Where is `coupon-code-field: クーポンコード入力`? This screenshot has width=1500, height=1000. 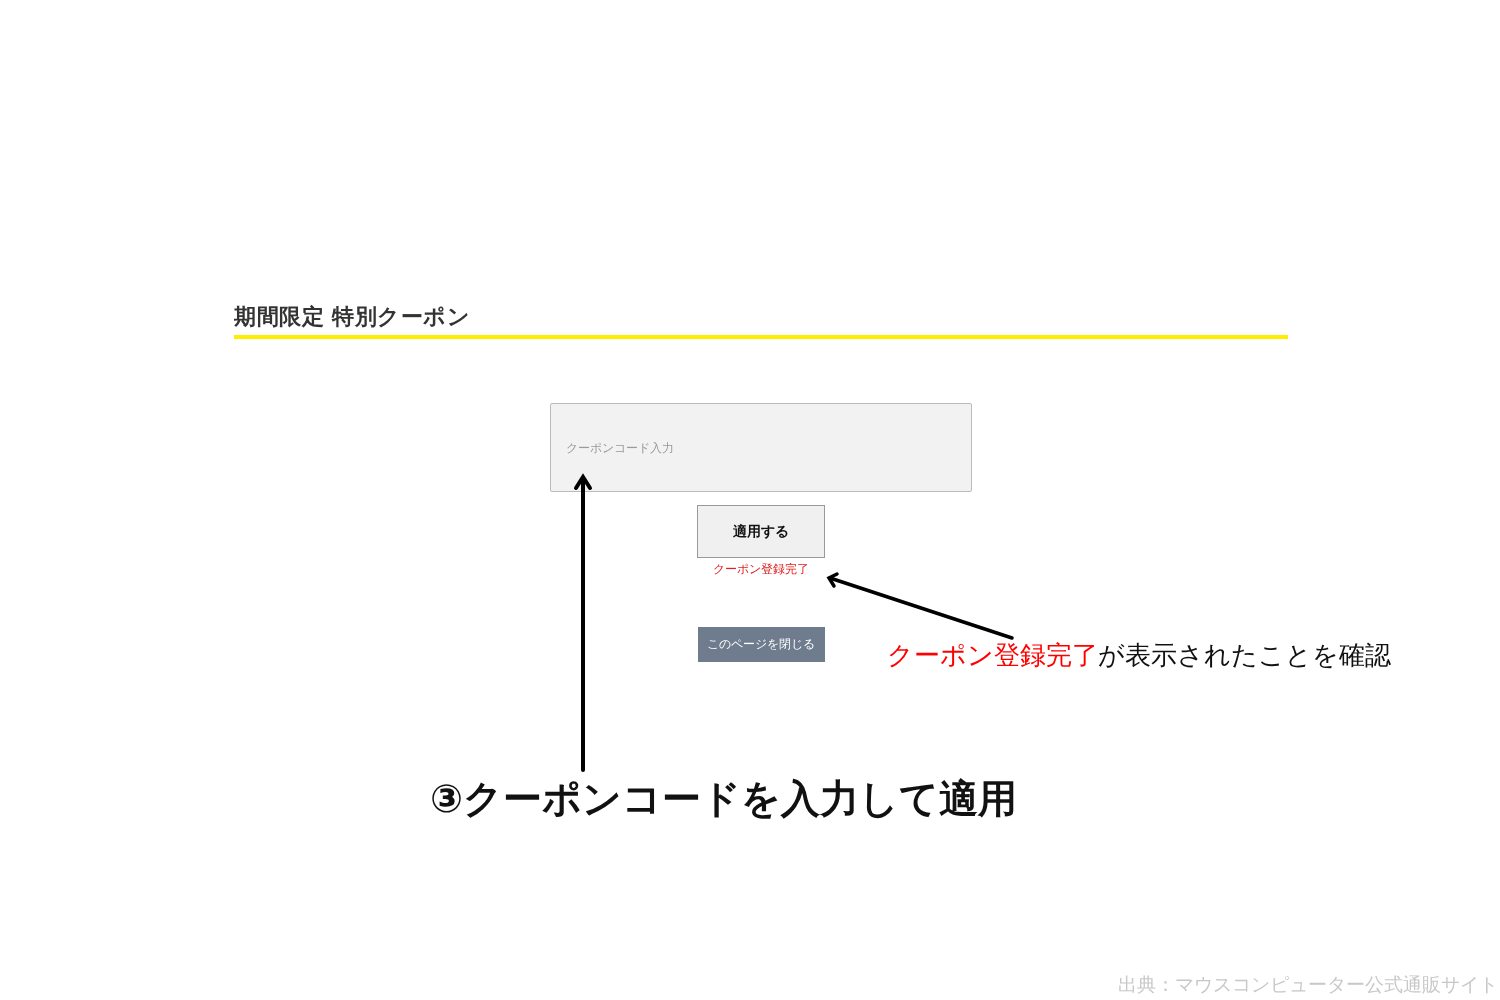
coupon-code-field: クーポンコード入力 is located at coordinates (761, 447).